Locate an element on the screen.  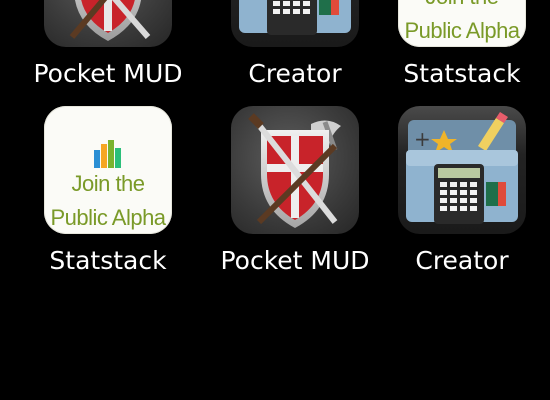
app-label: Creator is located at coordinates (462, 260).